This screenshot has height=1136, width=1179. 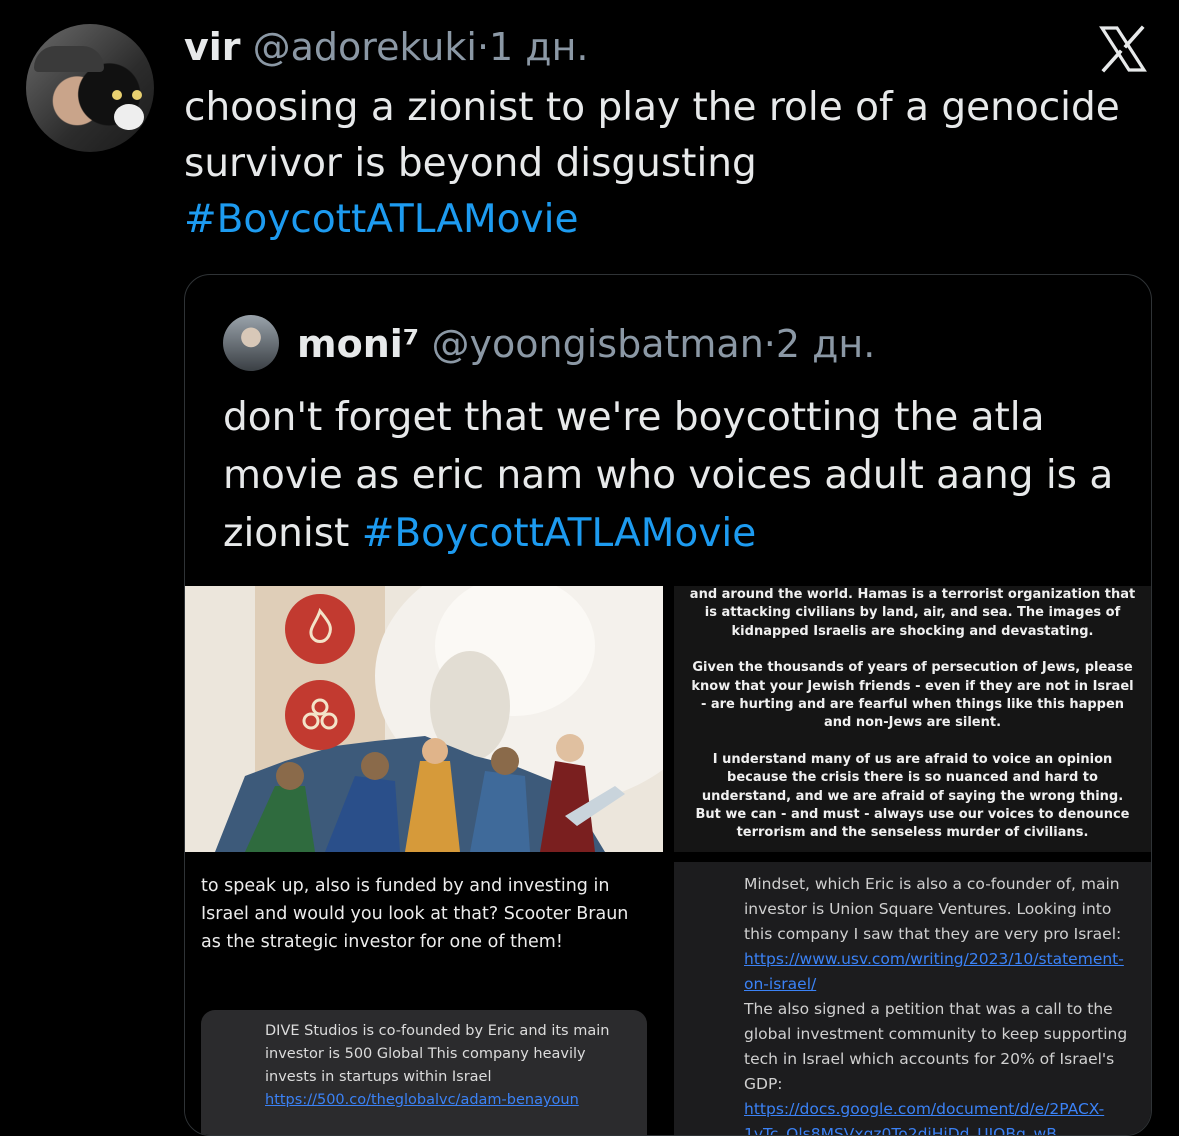 I want to click on author-display-name: vir, so click(x=212, y=47).